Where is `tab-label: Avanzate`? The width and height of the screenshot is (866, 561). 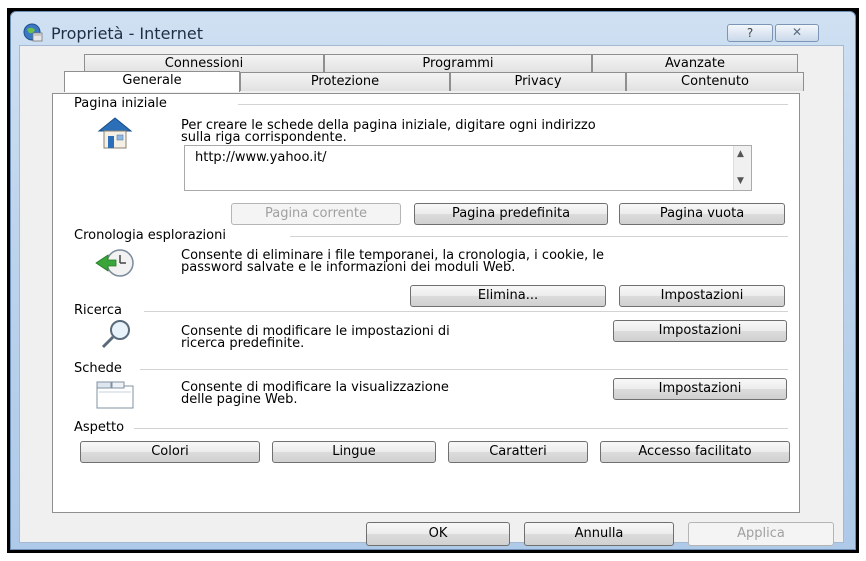 tab-label: Avanzate is located at coordinates (695, 63).